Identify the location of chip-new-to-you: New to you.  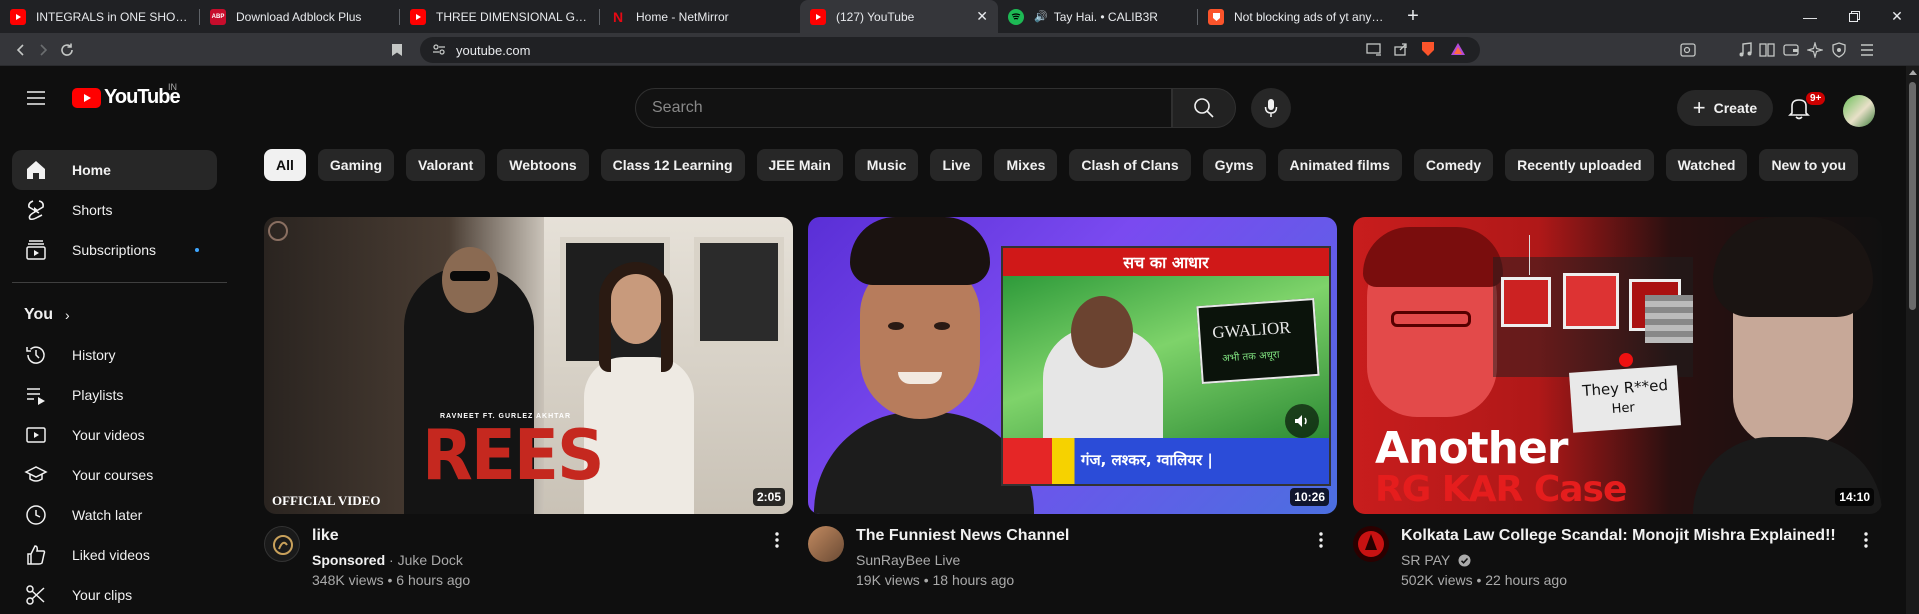
(1809, 165).